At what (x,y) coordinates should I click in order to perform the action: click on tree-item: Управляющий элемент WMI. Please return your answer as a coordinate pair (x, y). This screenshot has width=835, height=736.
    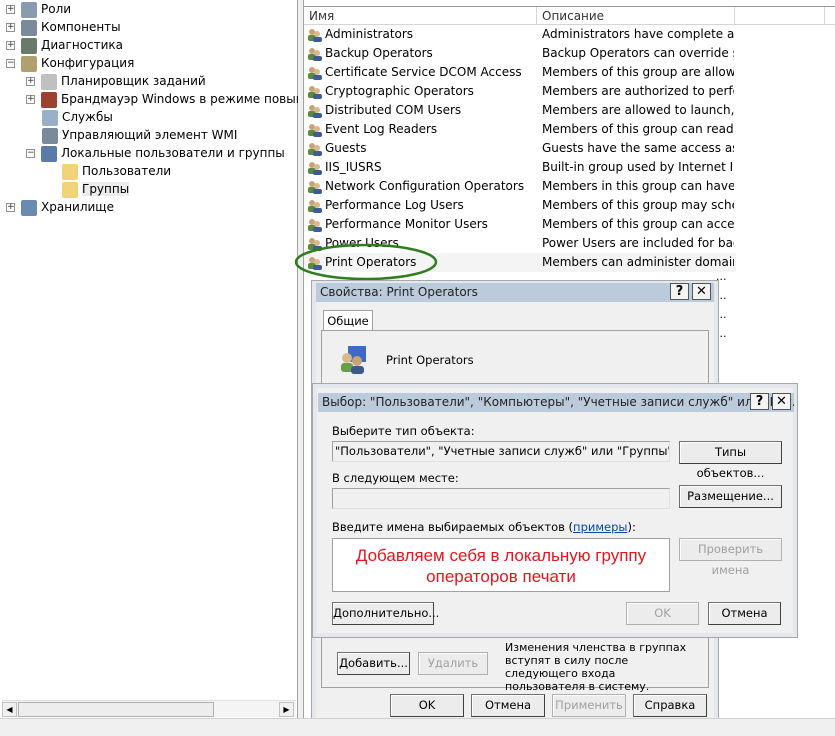
    Looking at the image, I should click on (139, 135).